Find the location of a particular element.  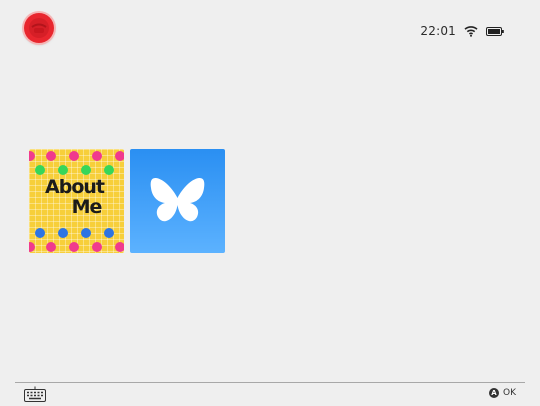

tile-row: About Me is located at coordinates (127, 201).